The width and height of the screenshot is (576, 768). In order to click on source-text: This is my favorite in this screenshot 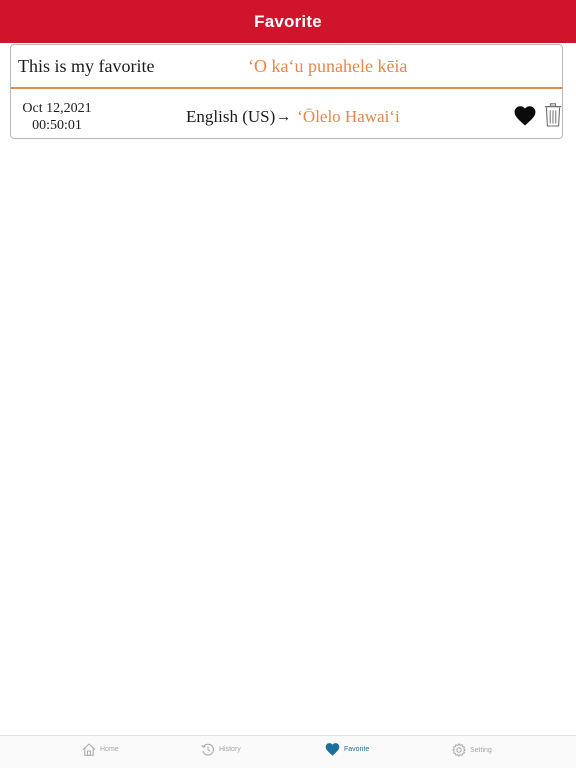, I will do `click(86, 66)`.